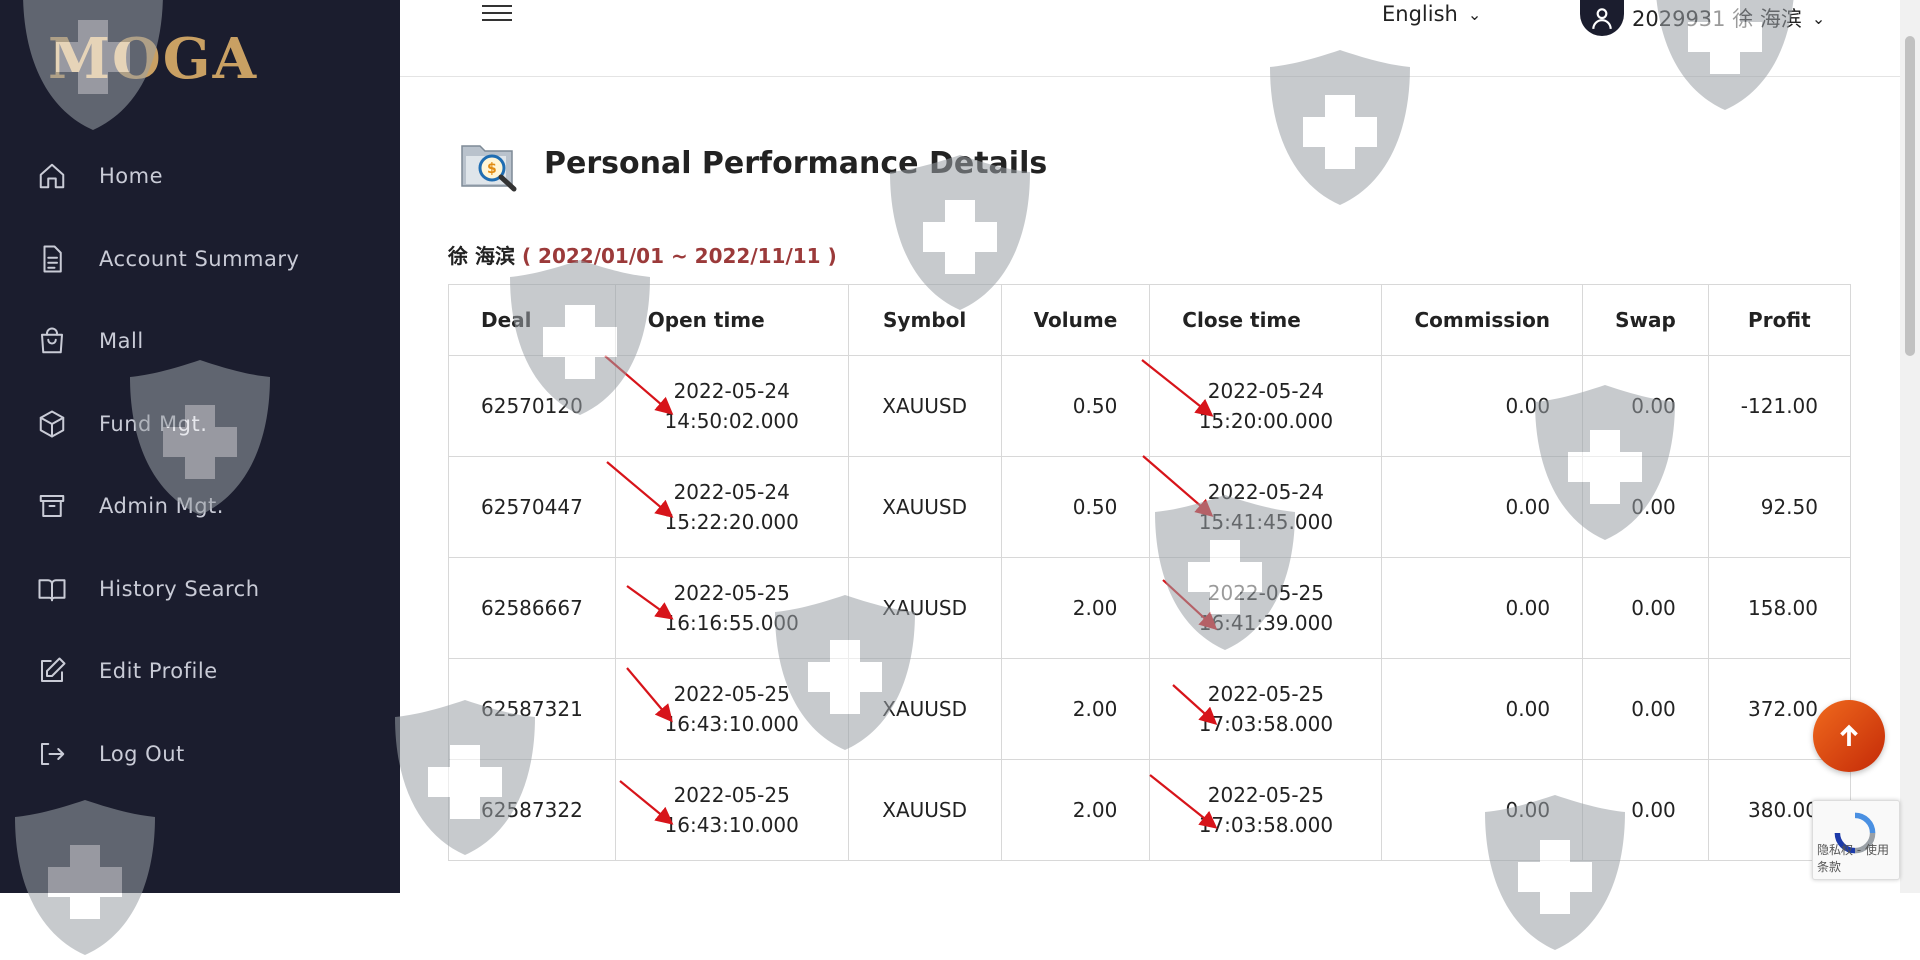 This screenshot has width=1920, height=960. What do you see at coordinates (1266, 421) in the screenshot?
I see `cell-close-time-close-time: 15:20:00.000` at bounding box center [1266, 421].